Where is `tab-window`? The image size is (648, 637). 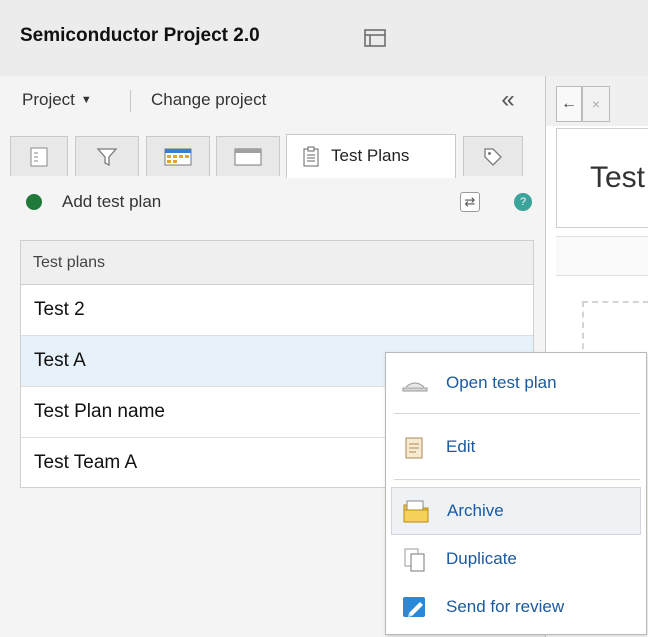 tab-window is located at coordinates (248, 156).